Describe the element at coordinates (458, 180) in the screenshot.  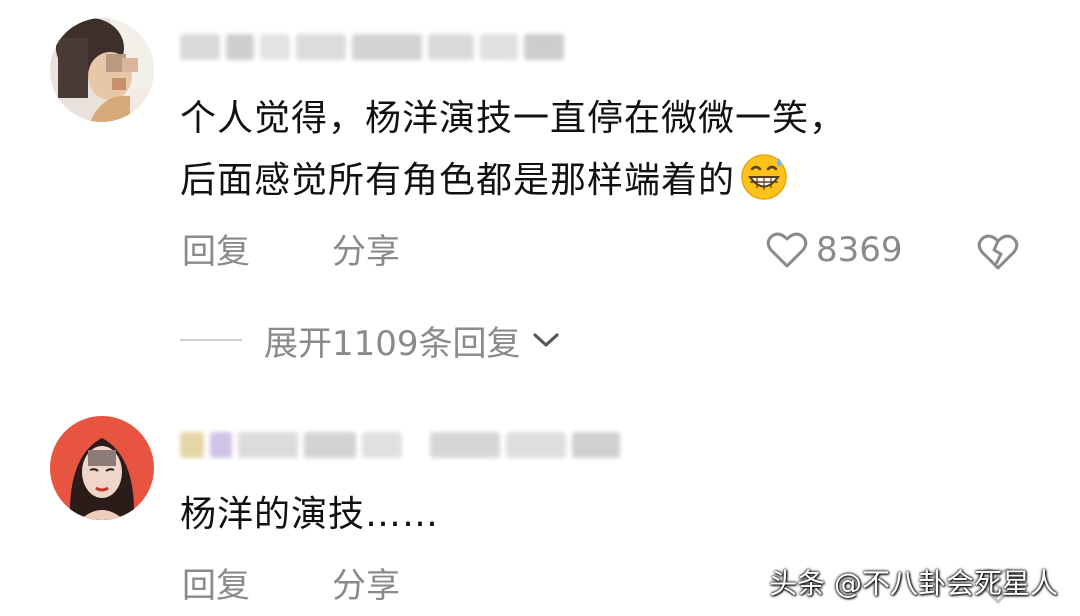
I see `comment-text-line-2: 后面感觉所有角色都是那样端着的` at that location.